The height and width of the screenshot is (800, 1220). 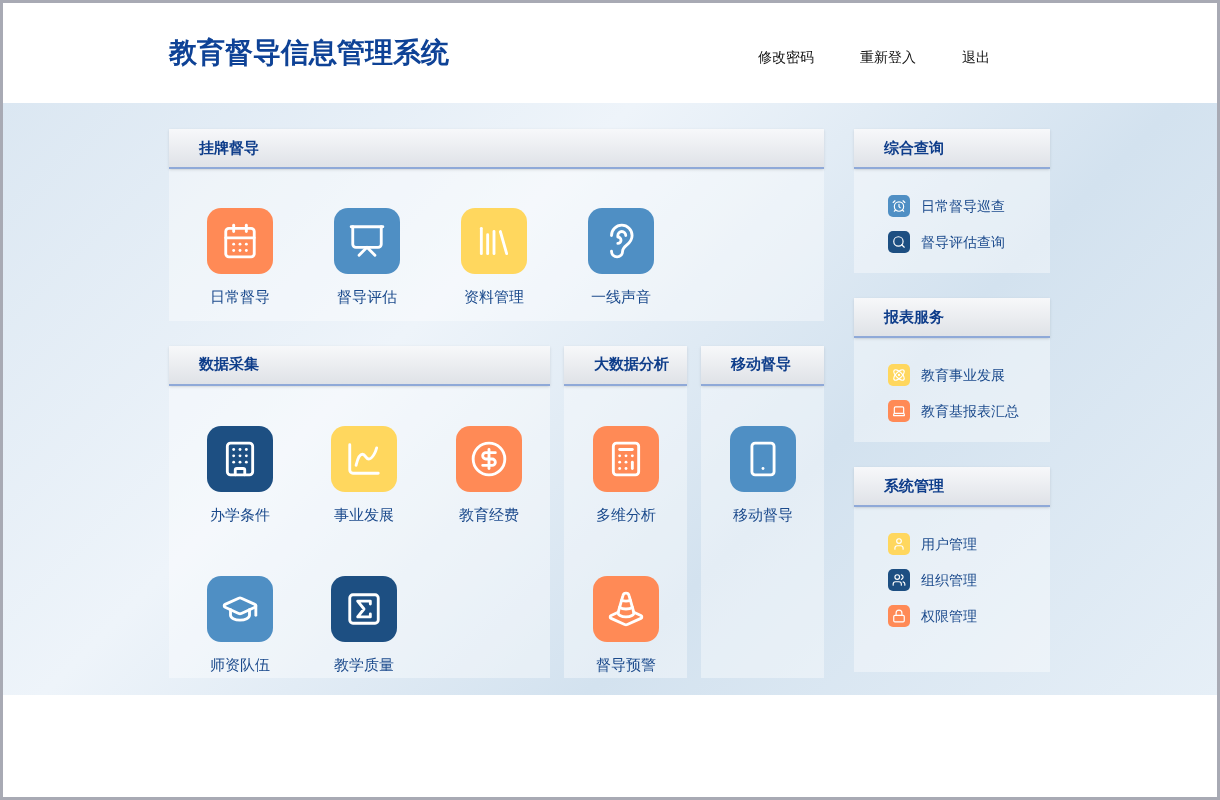 I want to click on sidebar-link: 教育事业发展, so click(x=963, y=375).